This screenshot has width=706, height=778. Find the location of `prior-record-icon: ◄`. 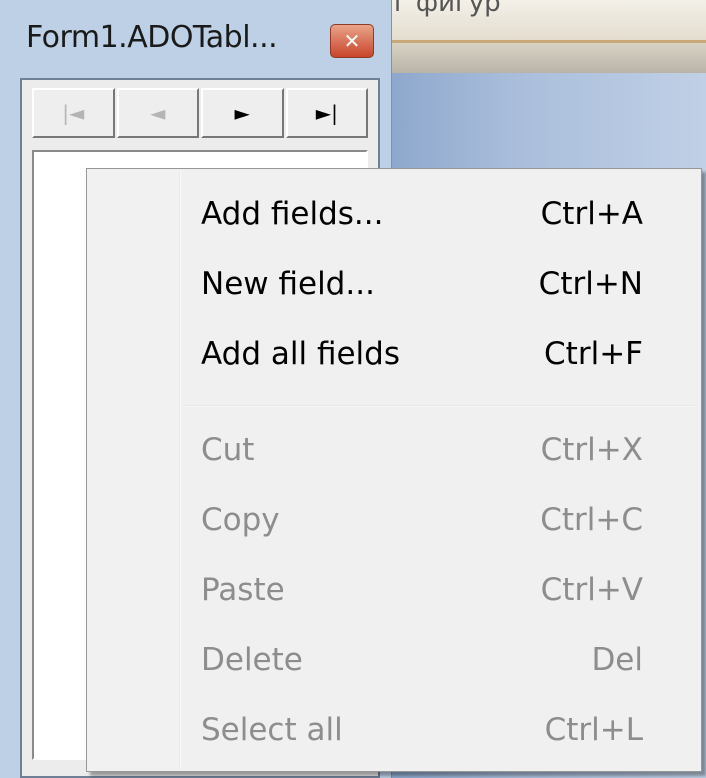

prior-record-icon: ◄ is located at coordinates (158, 113).